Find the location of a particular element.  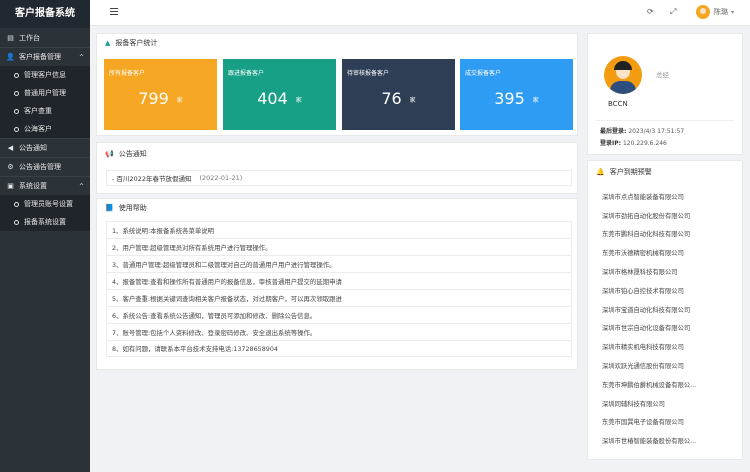

sidebar-item-label: 公海客户 is located at coordinates (38, 129).